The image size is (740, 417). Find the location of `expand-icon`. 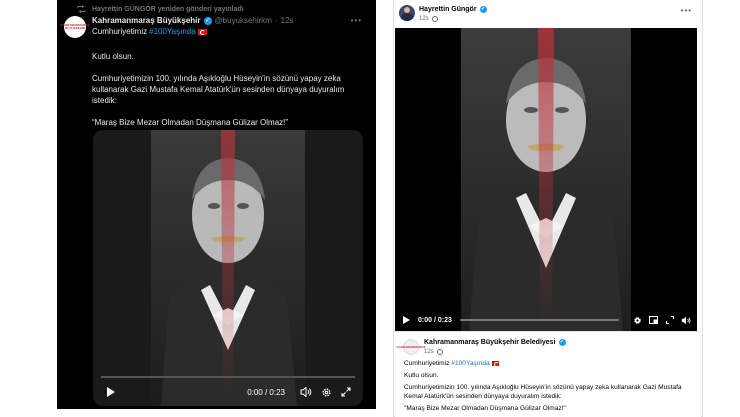

expand-icon is located at coordinates (669, 320).